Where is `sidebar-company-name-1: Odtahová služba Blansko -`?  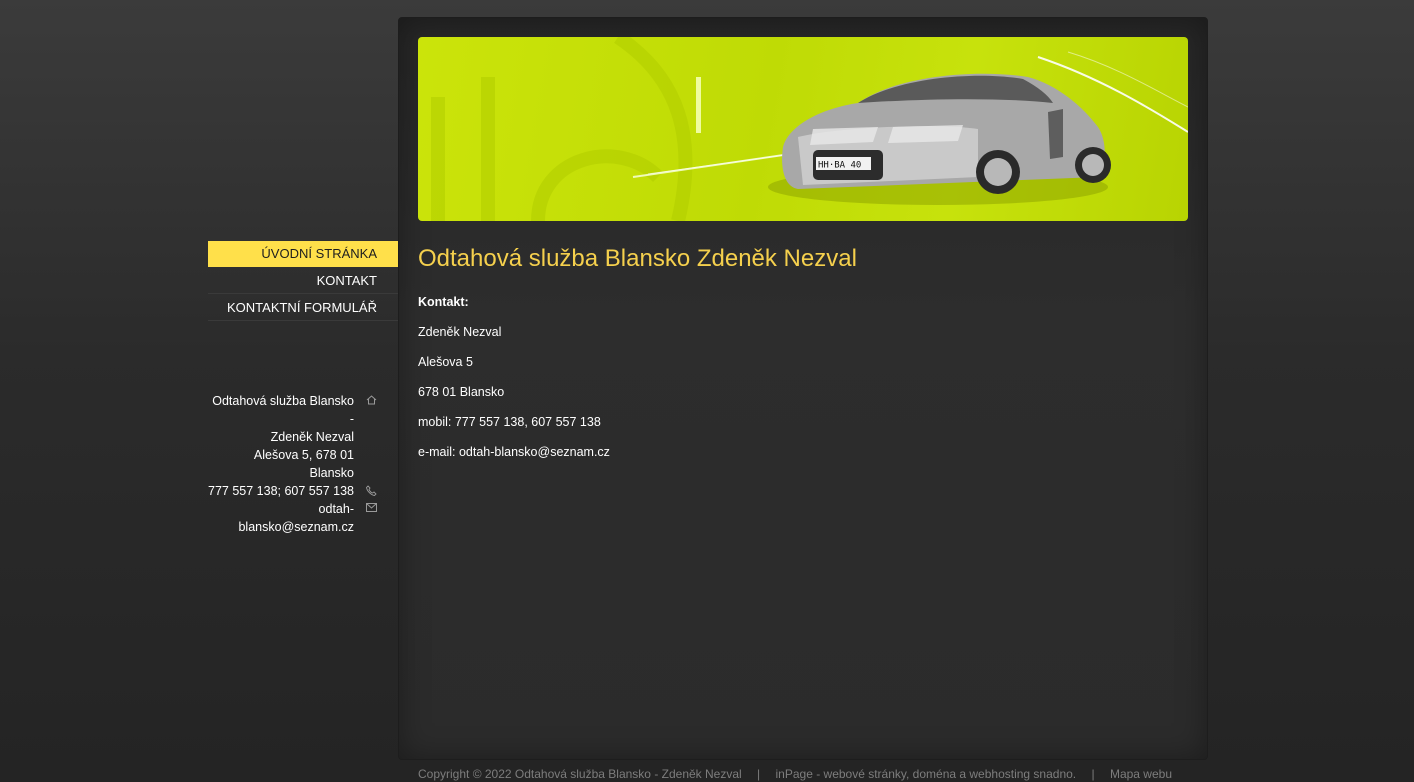
sidebar-company-name-1: Odtahová služba Blansko - is located at coordinates (283, 410).